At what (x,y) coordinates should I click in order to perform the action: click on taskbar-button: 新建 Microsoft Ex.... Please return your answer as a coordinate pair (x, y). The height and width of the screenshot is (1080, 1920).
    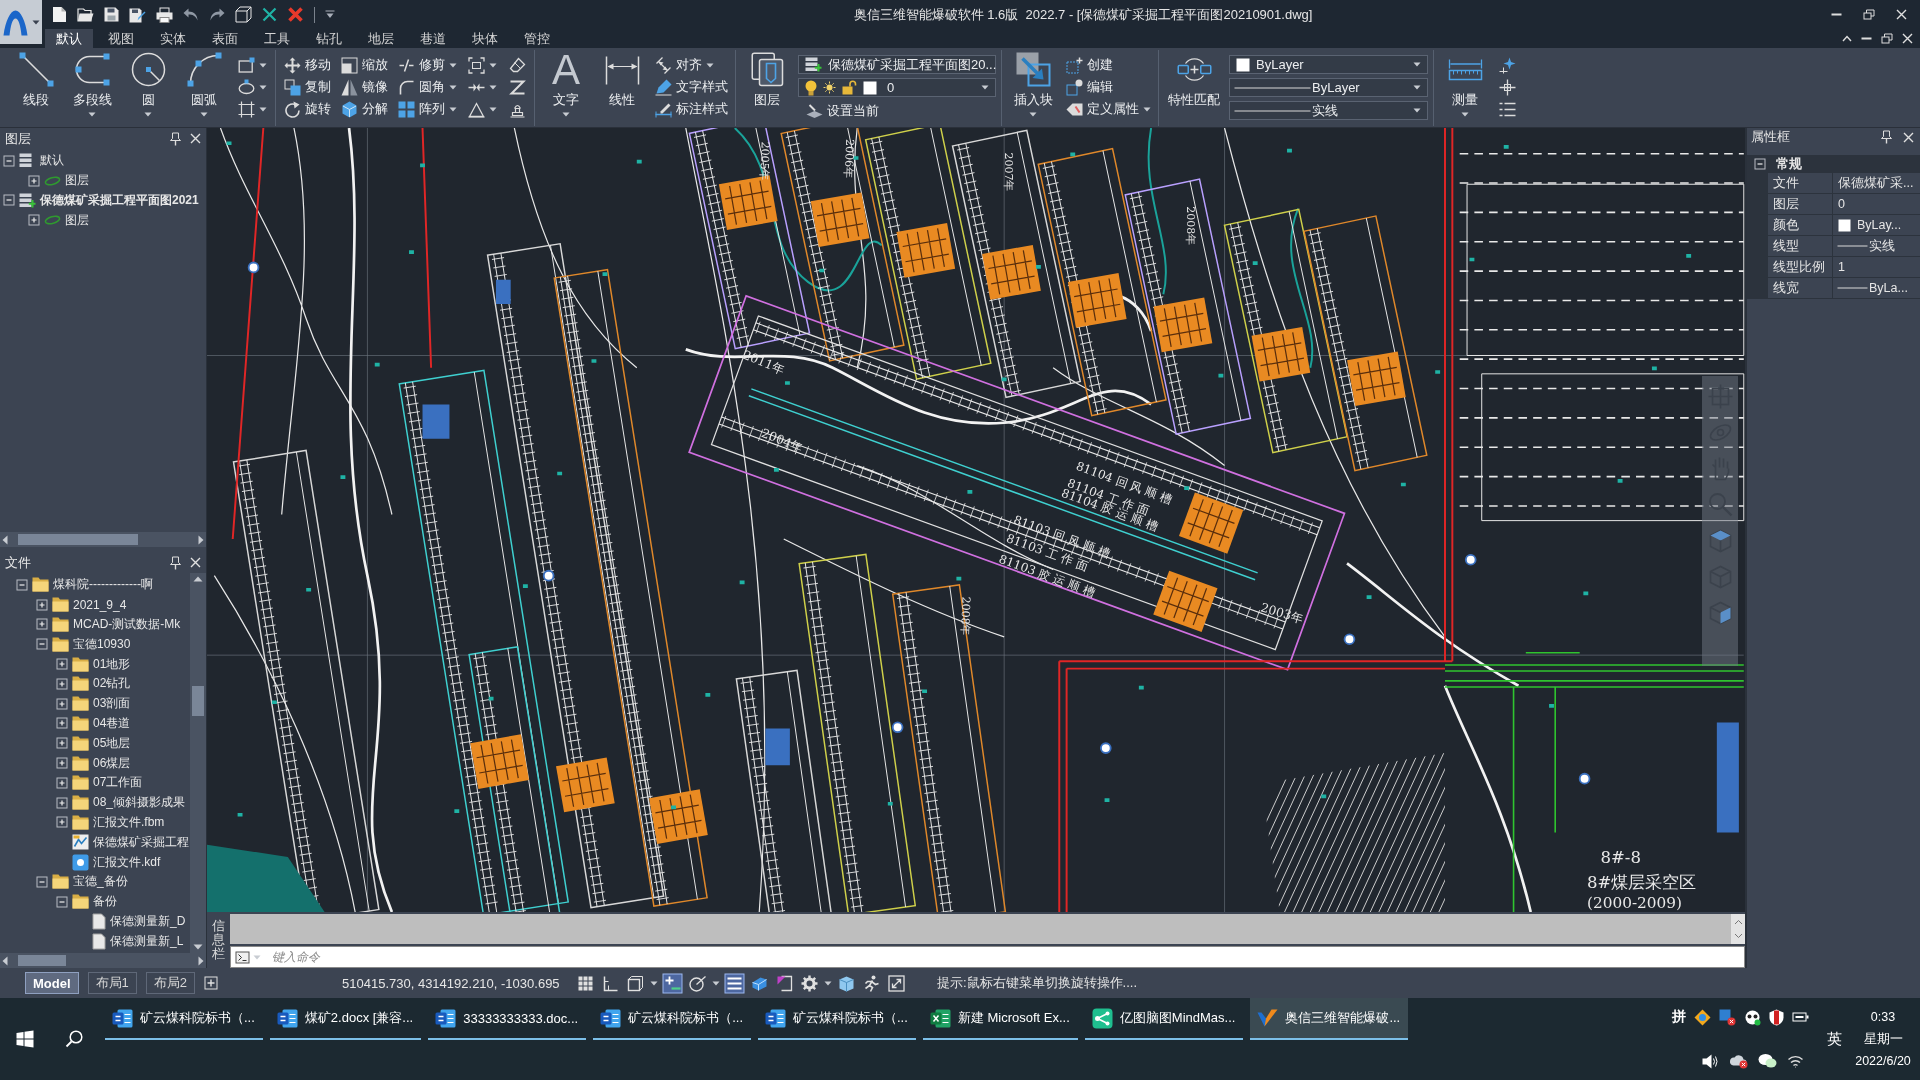
    Looking at the image, I should click on (1000, 1019).